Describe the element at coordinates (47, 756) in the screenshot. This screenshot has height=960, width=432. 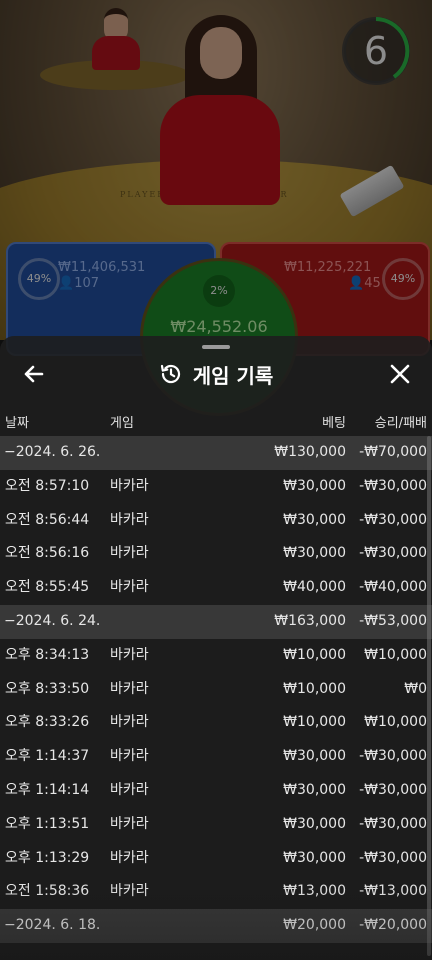
I see `row-time: 오후 1:14:37` at that location.